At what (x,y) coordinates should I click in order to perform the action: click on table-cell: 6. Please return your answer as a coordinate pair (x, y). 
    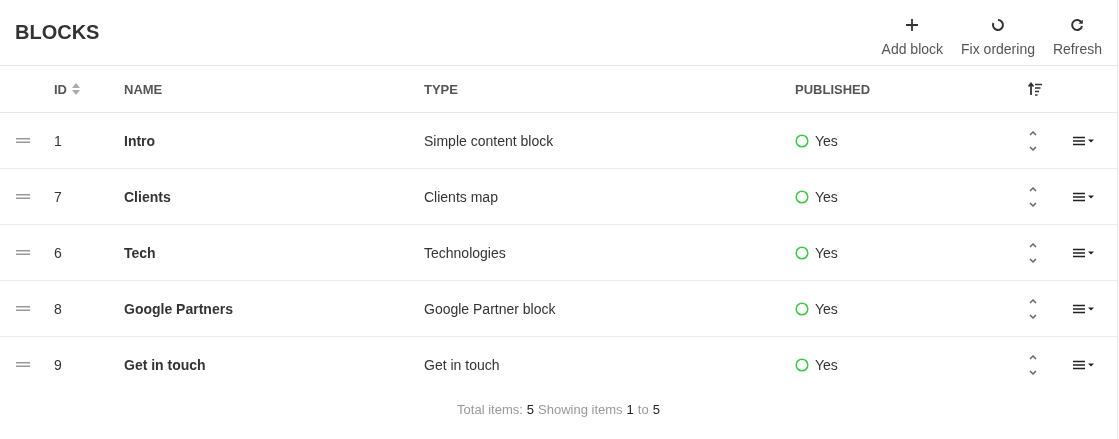
    Looking at the image, I should click on (58, 252).